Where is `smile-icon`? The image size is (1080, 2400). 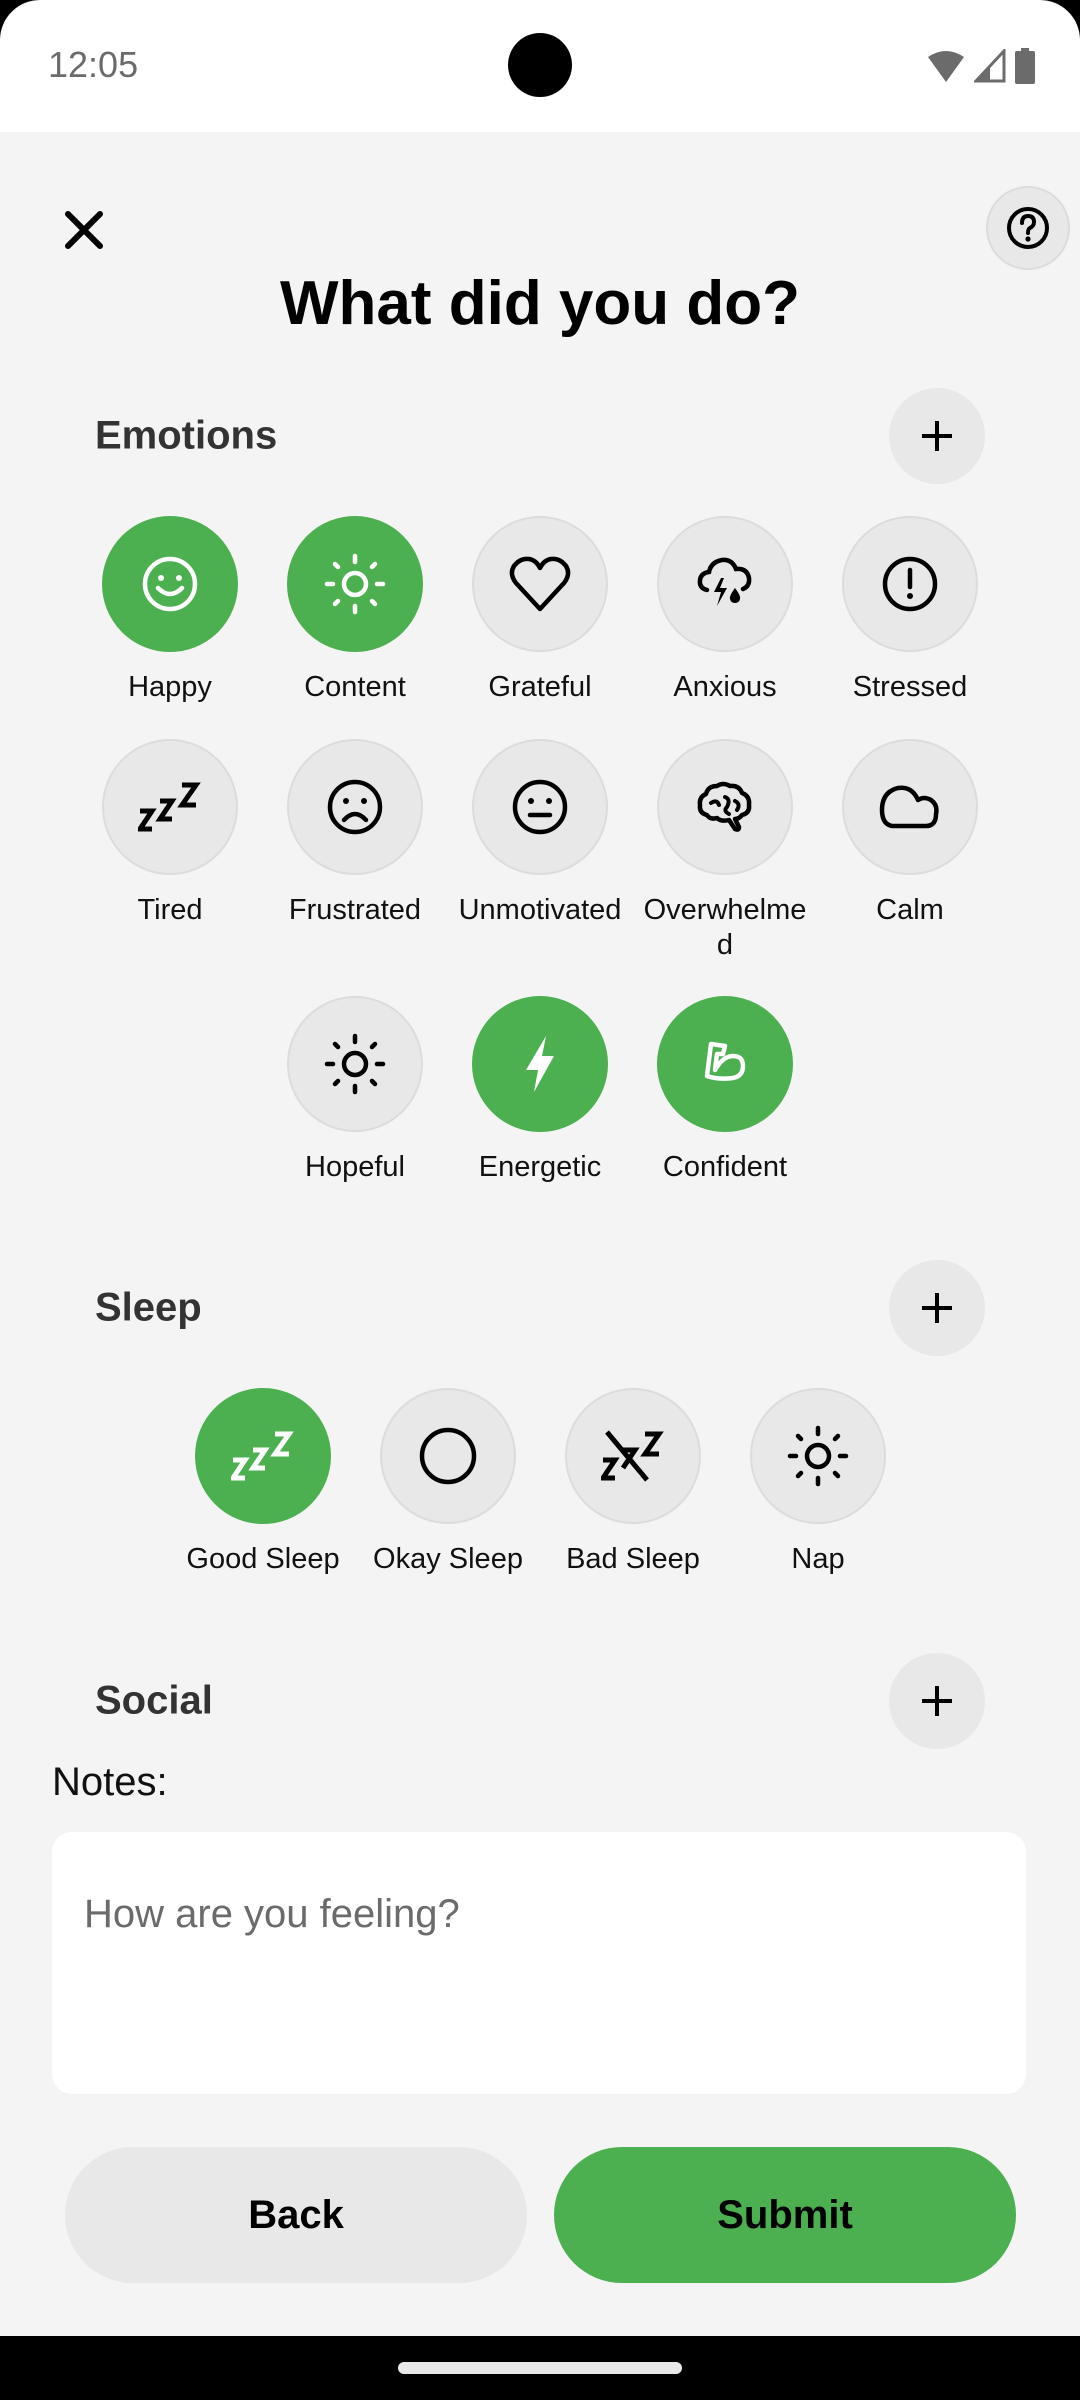 smile-icon is located at coordinates (170, 584).